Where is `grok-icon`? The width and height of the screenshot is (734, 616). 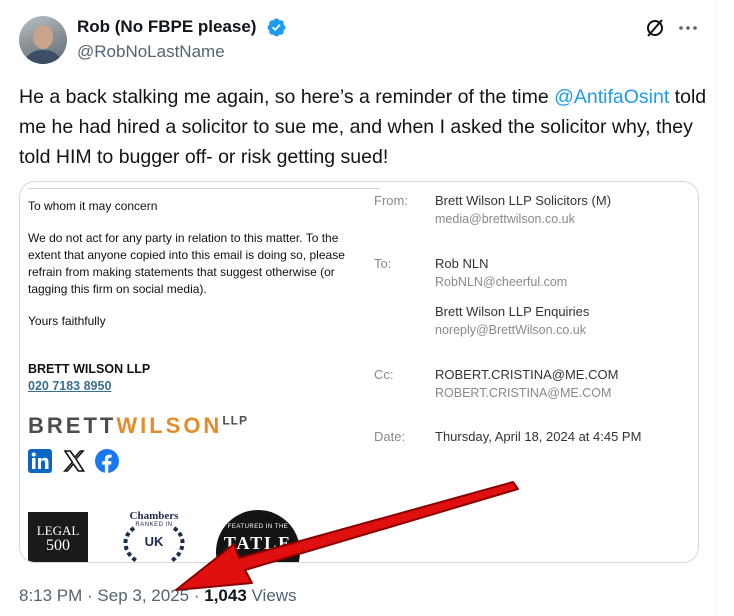
grok-icon is located at coordinates (655, 28).